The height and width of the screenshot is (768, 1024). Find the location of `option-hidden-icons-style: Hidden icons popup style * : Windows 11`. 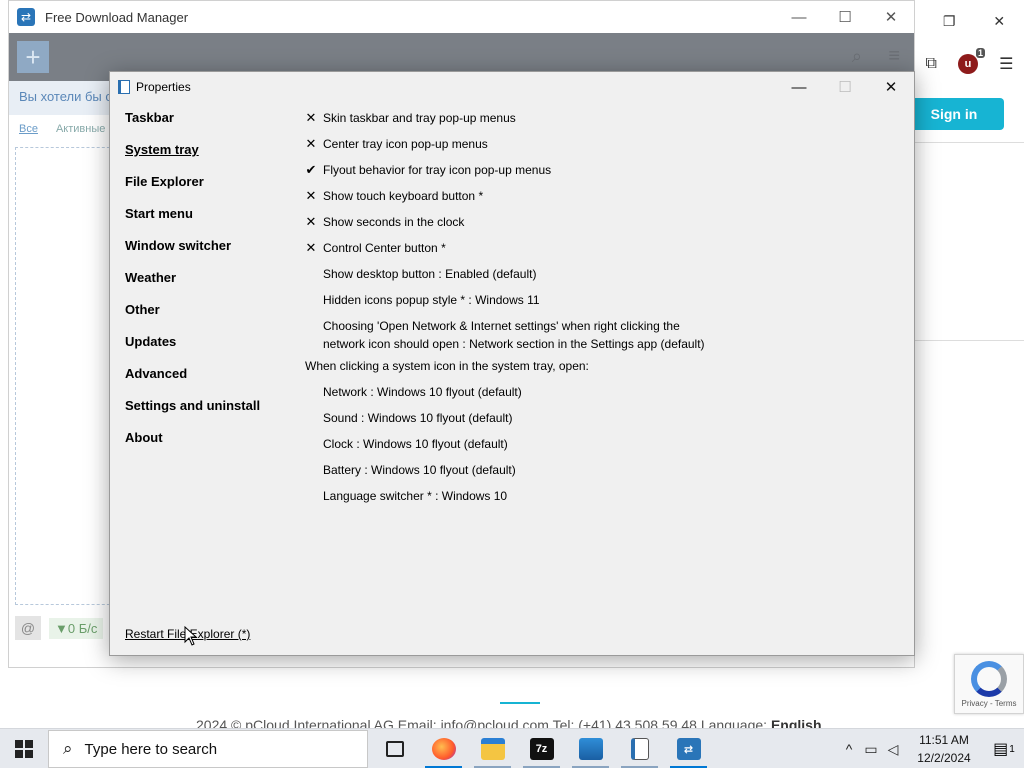

option-hidden-icons-style: Hidden icons popup style * : Windows 11 is located at coordinates (605, 300).